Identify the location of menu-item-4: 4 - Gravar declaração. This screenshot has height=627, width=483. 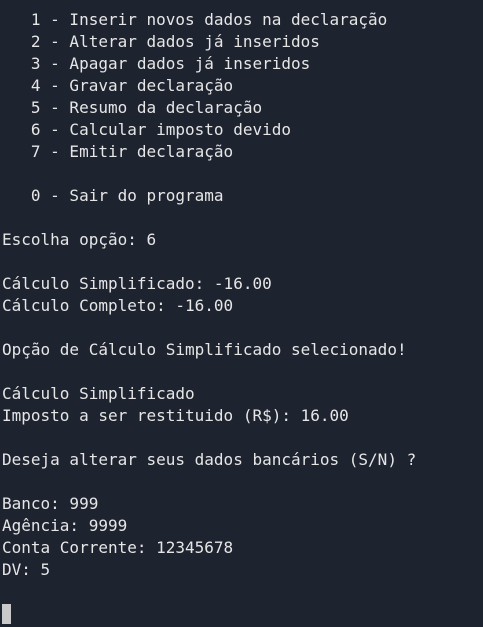
(118, 85).